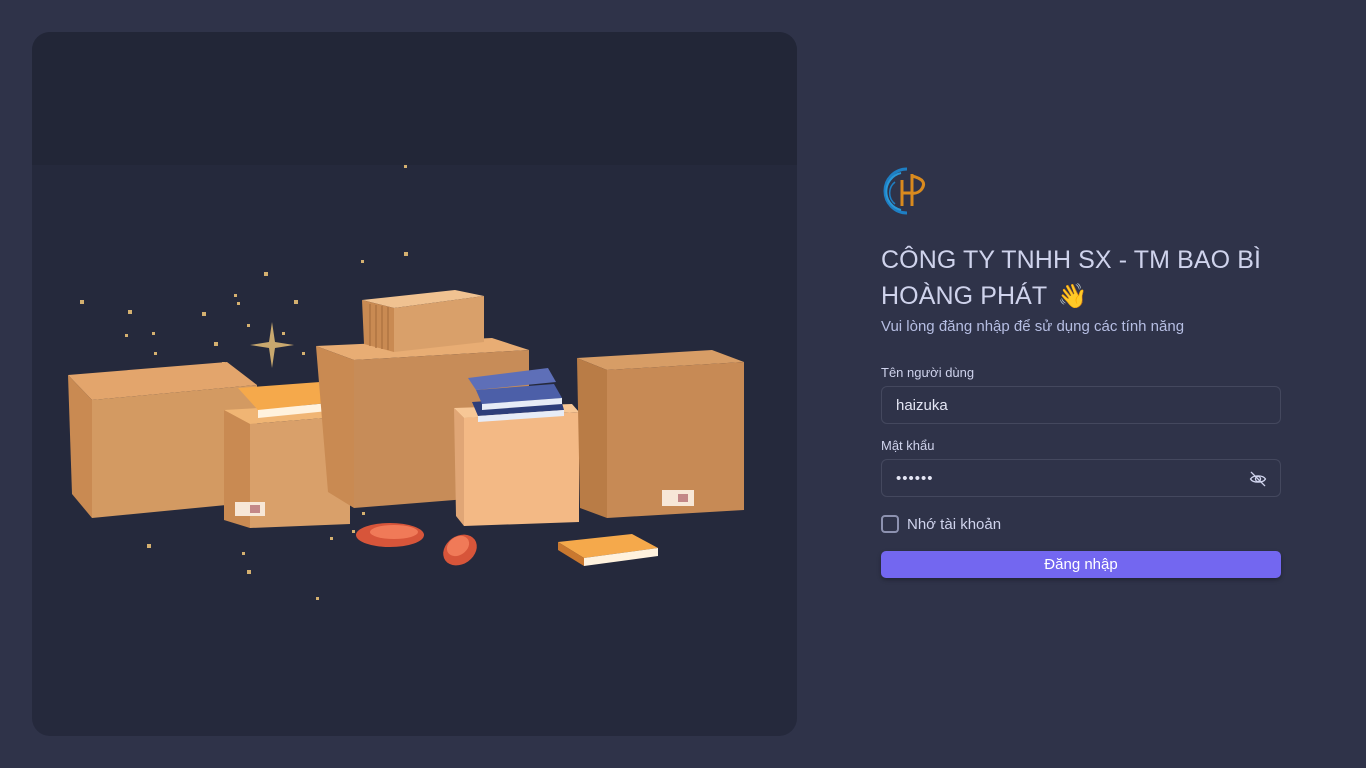 Image resolution: width=1366 pixels, height=768 pixels. Describe the element at coordinates (904, 191) in the screenshot. I see `hoang-phat-logo-icon` at that location.